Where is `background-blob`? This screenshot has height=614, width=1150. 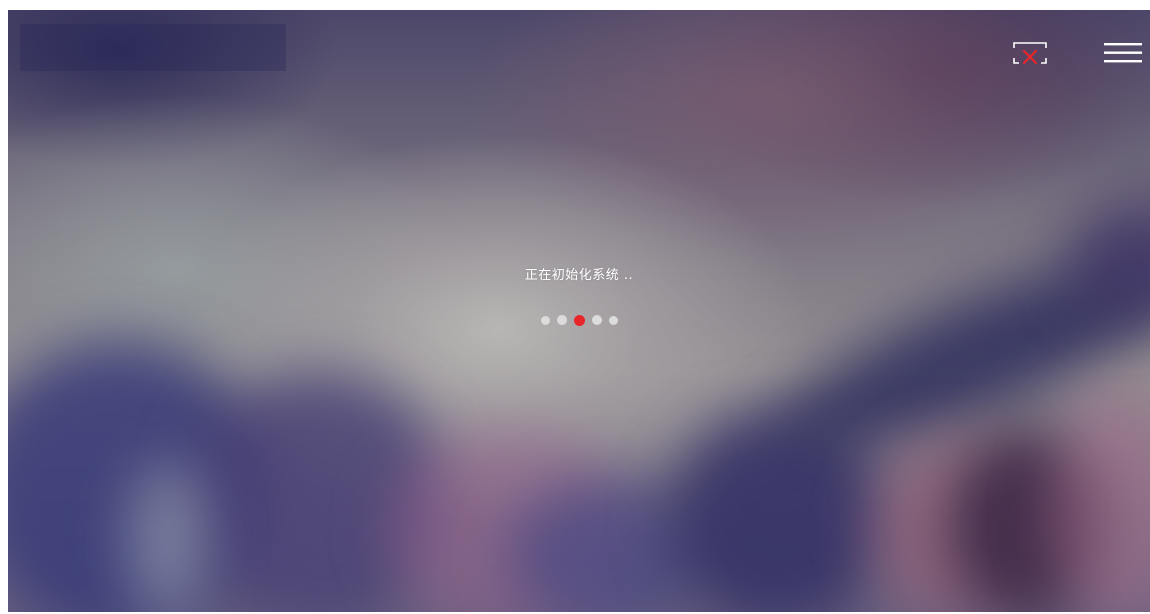
background-blob is located at coordinates (168, 536).